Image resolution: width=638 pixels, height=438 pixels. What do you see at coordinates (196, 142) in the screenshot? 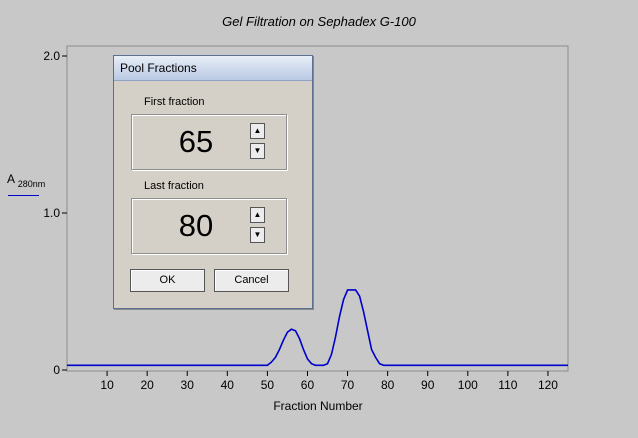
I see `first-fraction-value: 65` at bounding box center [196, 142].